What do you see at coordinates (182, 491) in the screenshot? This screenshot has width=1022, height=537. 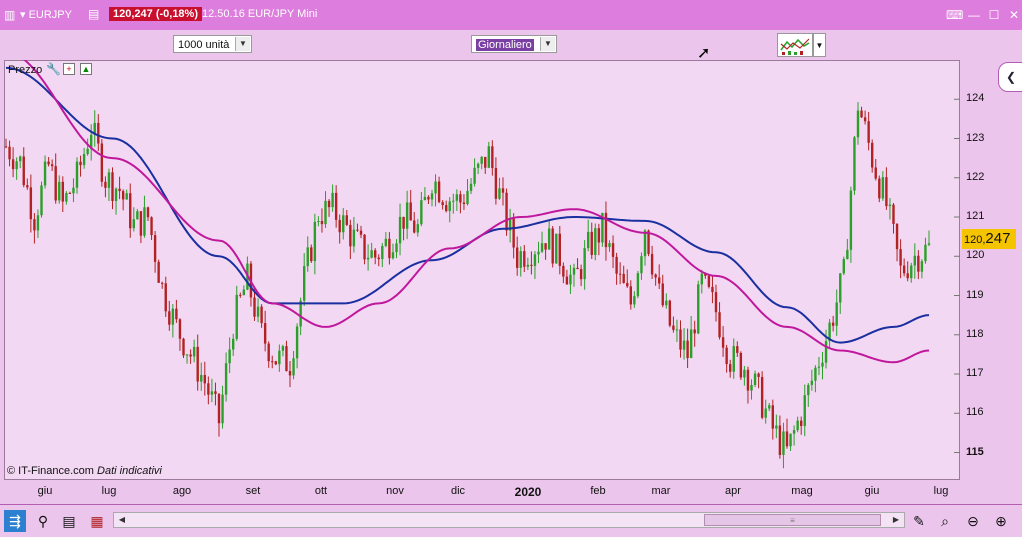 I see `x-tick-label: ago` at bounding box center [182, 491].